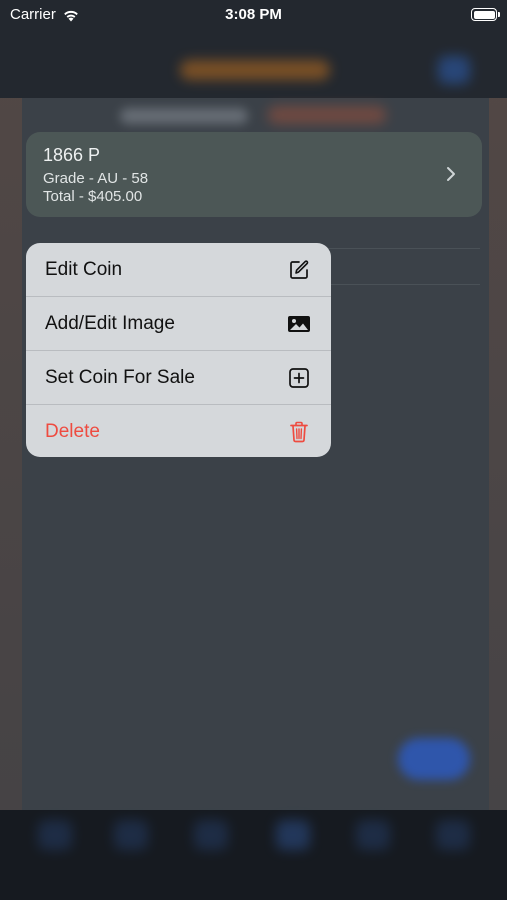 The image size is (507, 900). I want to click on menu-item-set-coin-for-sale: Set Coin For Sale, so click(178, 377).